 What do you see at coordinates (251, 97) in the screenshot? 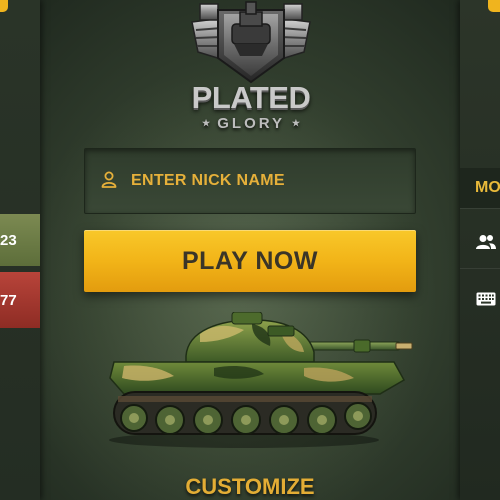
I see `logo-title: PLATED` at bounding box center [251, 97].